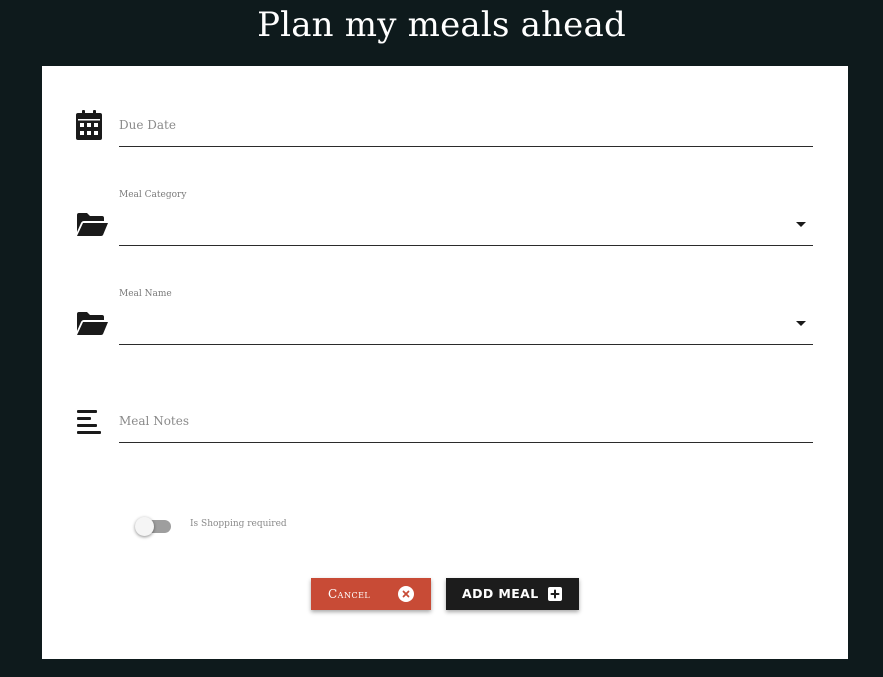 This screenshot has height=677, width=883. I want to click on page-title: Plan my meals ahead, so click(441, 25).